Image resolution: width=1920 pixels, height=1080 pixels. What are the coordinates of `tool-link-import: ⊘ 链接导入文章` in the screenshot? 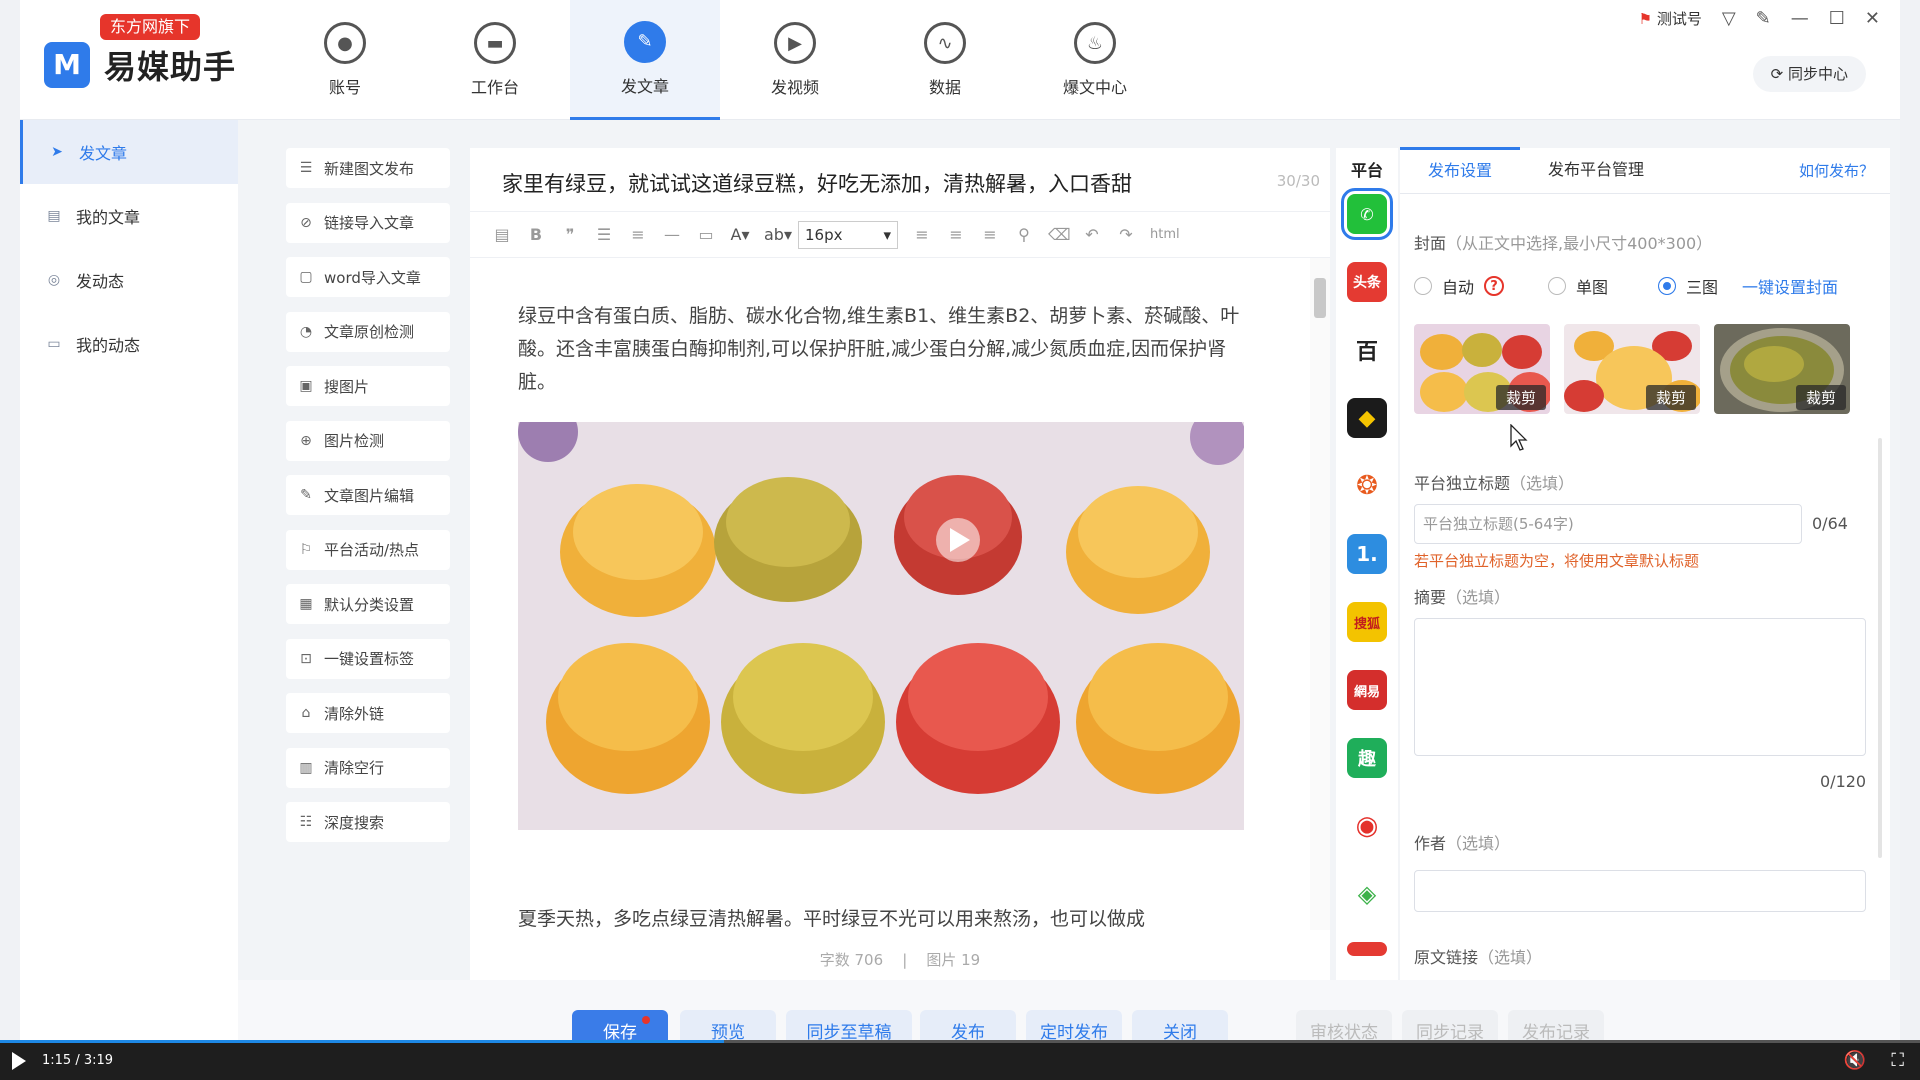 It's located at (368, 222).